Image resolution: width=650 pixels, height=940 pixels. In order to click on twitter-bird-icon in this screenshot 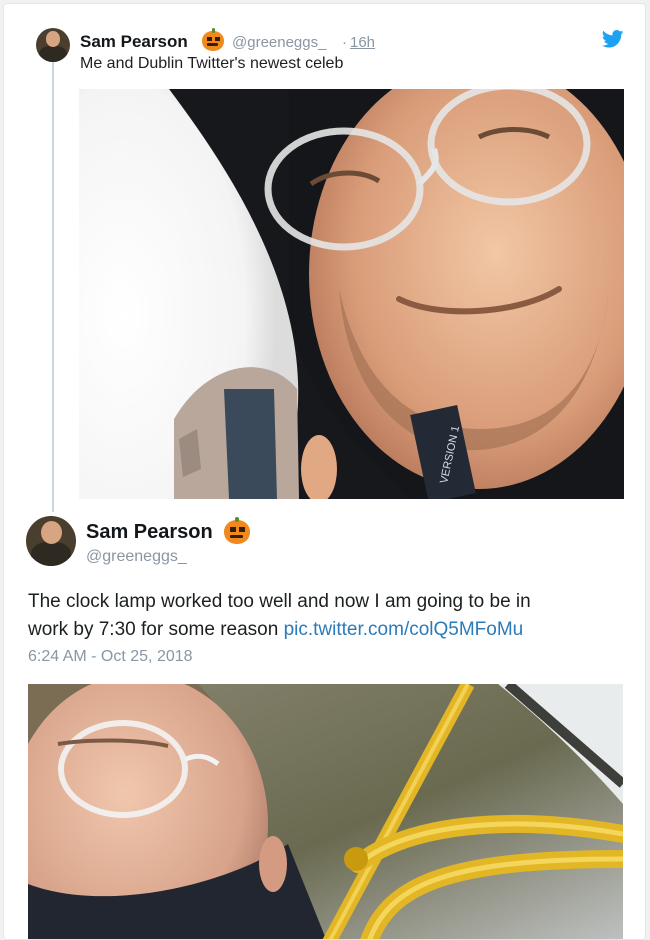, I will do `click(613, 39)`.